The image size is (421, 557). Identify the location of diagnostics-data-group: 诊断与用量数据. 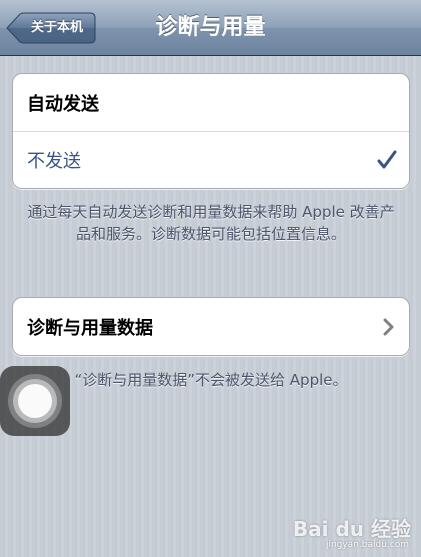
(211, 326).